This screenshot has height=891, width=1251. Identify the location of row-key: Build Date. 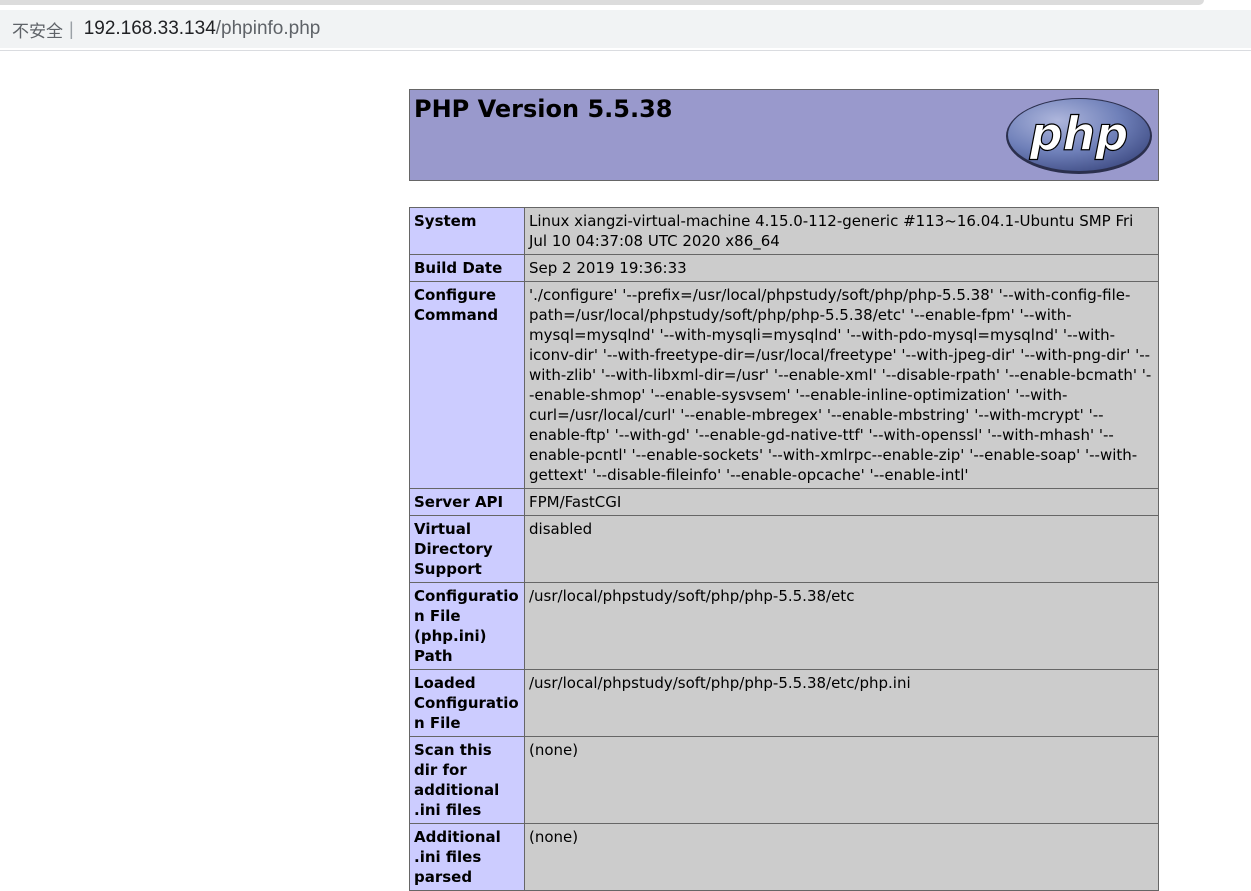
(467, 268).